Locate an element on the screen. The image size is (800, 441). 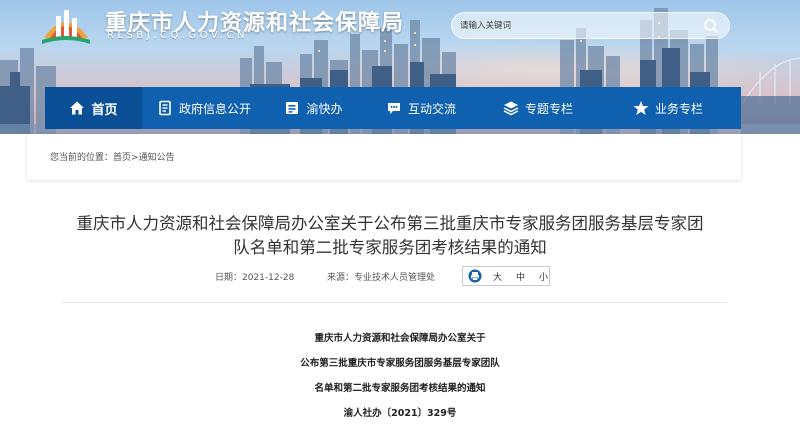
nav-item-home: 首页 is located at coordinates (93, 108).